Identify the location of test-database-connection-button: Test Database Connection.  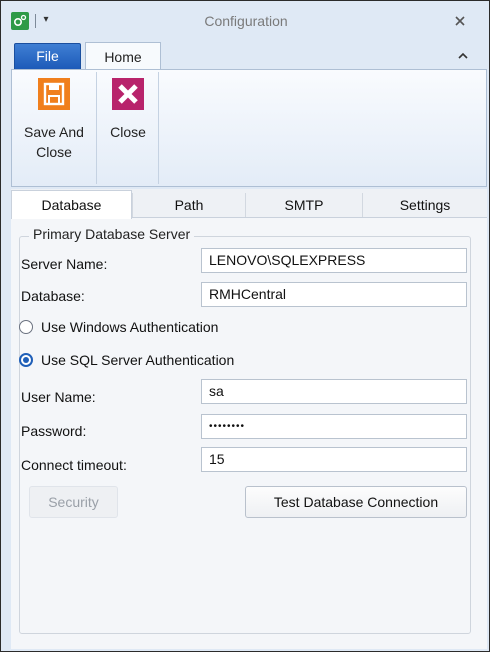
(356, 502).